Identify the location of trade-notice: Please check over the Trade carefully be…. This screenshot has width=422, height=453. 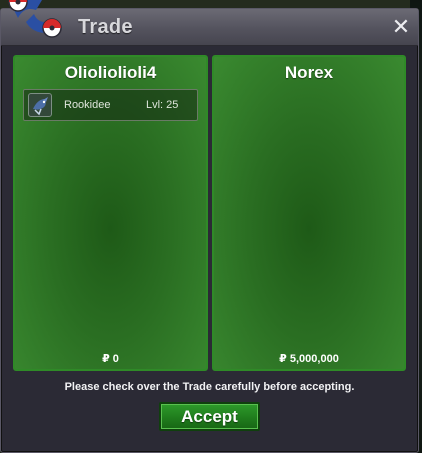
(209, 387).